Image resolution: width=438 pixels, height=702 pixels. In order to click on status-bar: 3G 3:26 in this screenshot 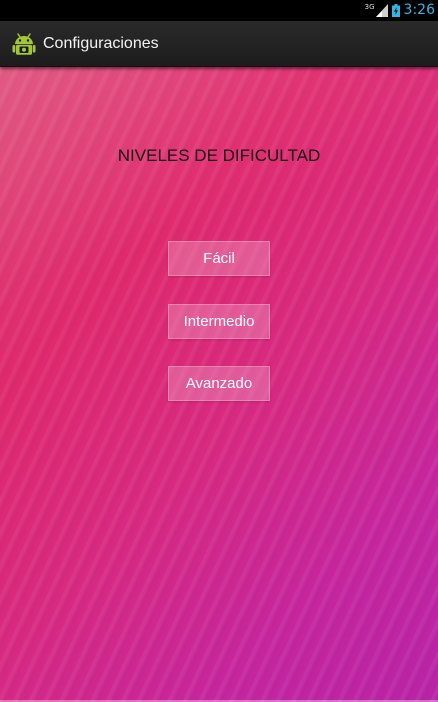, I will do `click(219, 10)`.